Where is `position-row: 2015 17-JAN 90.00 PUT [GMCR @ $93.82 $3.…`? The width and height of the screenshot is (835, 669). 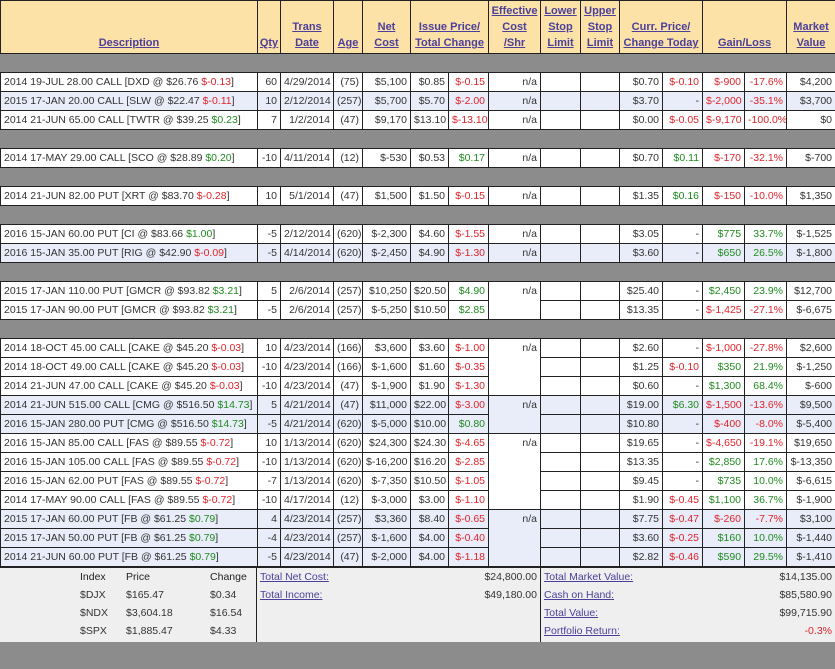 position-row: 2015 17-JAN 90.00 PUT [GMCR @ $93.82 $3.… is located at coordinates (417, 310).